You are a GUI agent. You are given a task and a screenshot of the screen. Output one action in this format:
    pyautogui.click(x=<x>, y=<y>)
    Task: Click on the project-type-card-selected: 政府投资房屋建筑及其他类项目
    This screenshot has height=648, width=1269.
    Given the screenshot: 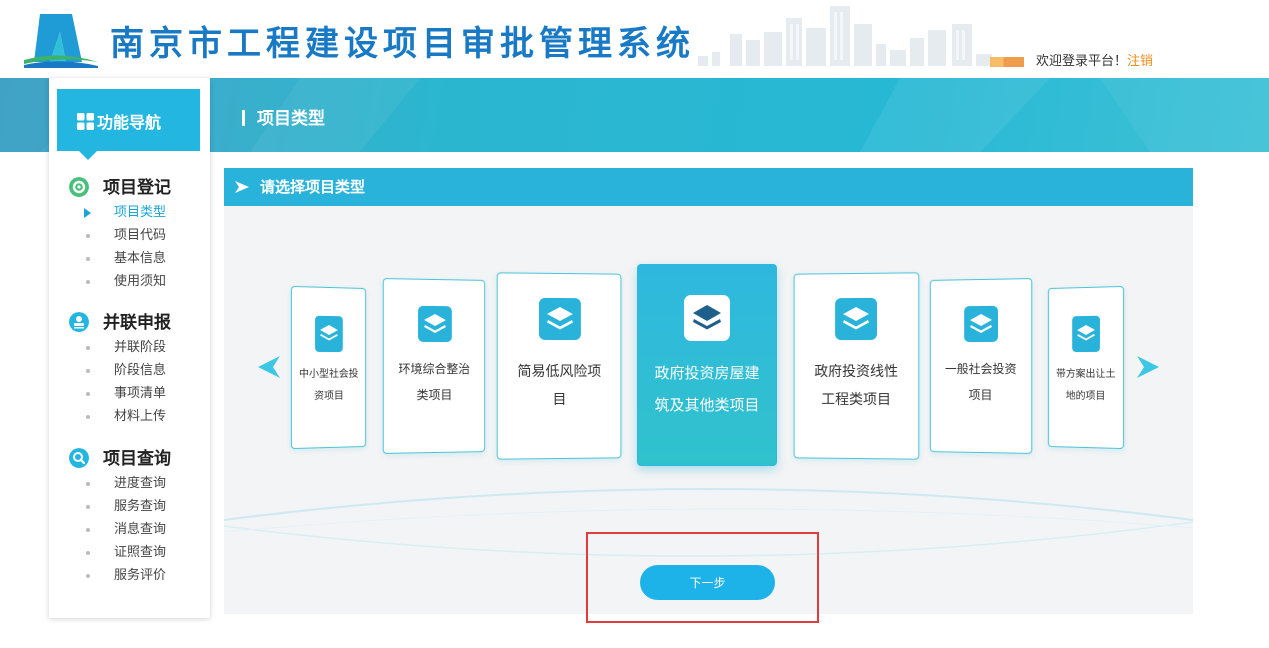 What is the action you would take?
    pyautogui.click(x=707, y=365)
    